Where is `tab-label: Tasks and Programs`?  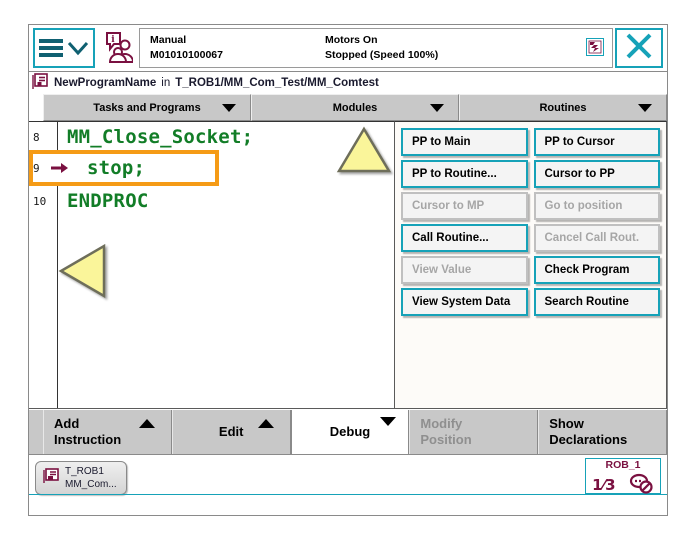
tab-label: Tasks and Programs is located at coordinates (147, 107).